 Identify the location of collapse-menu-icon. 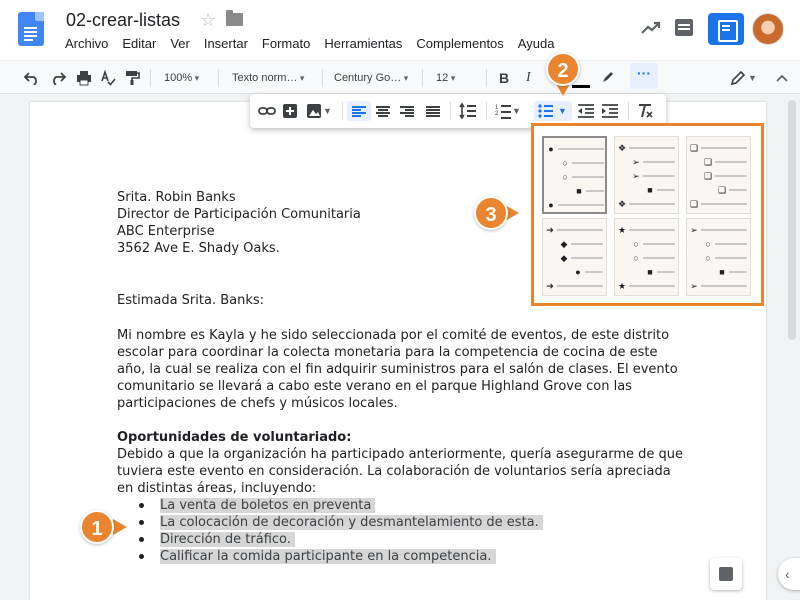
(782, 78).